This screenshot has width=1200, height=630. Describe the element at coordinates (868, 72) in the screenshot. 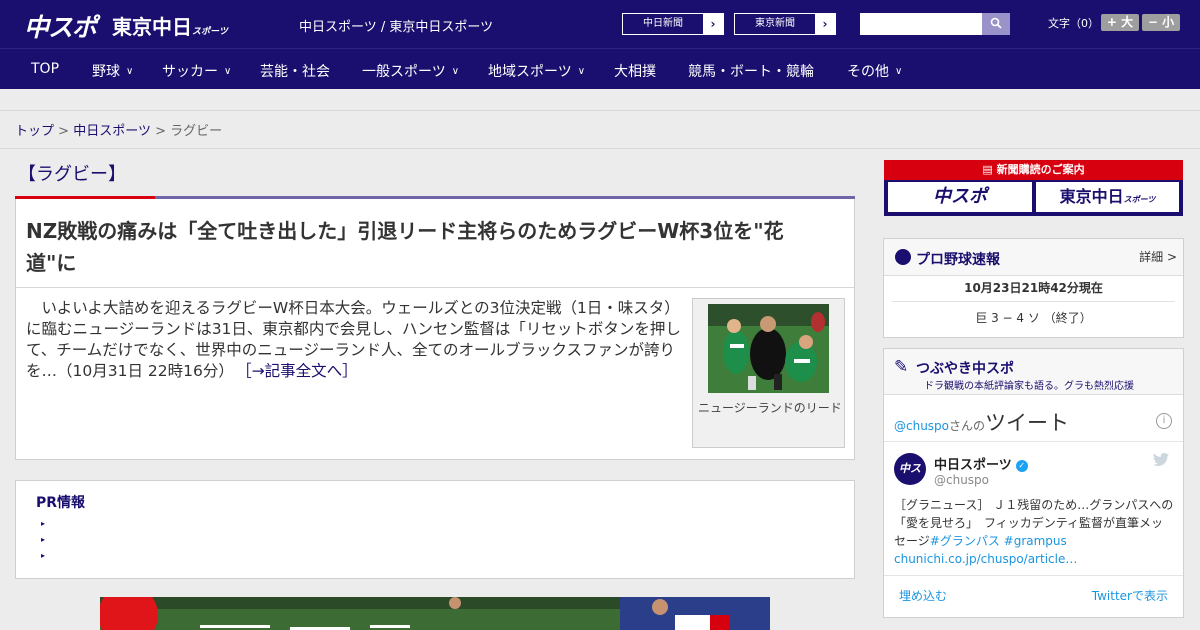

I see `nav-others-label: その他` at that location.